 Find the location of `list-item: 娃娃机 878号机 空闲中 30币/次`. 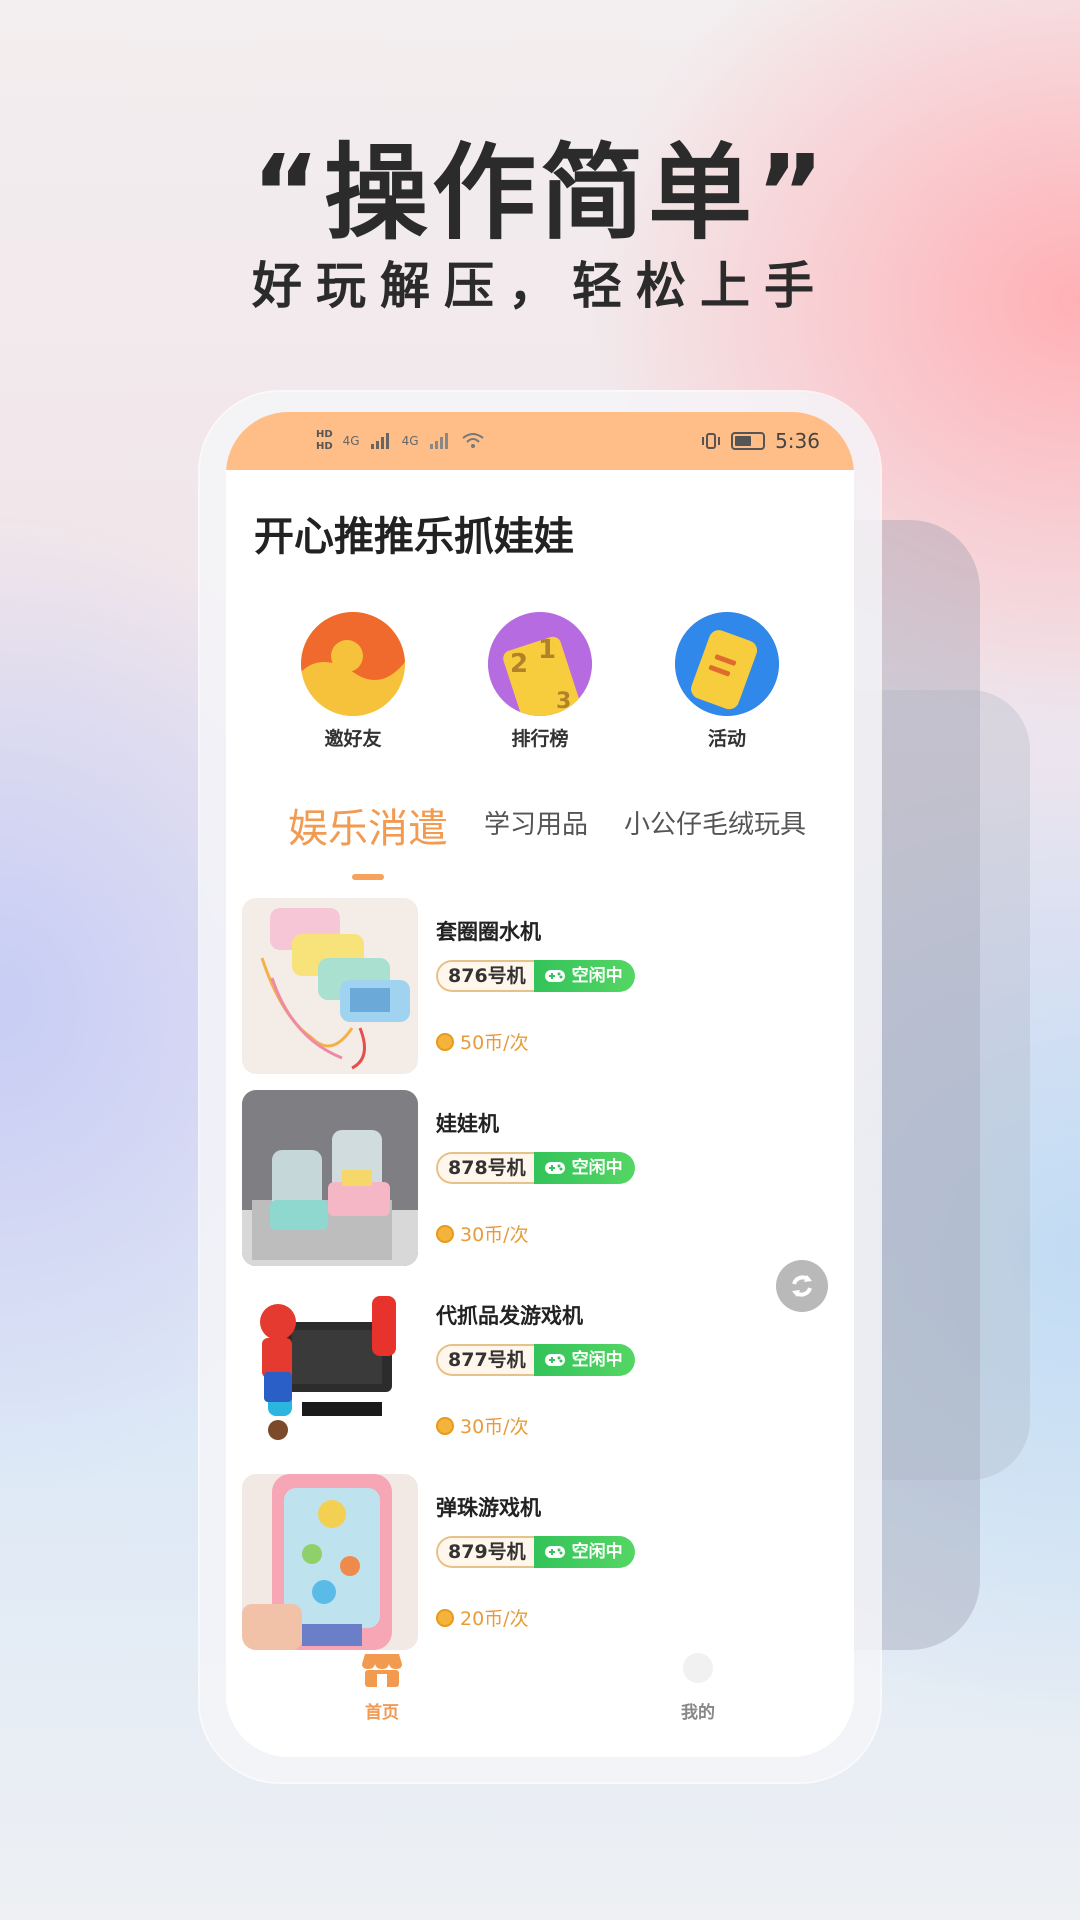

list-item: 娃娃机 878号机 空闲中 30币/次 is located at coordinates (542, 1178).